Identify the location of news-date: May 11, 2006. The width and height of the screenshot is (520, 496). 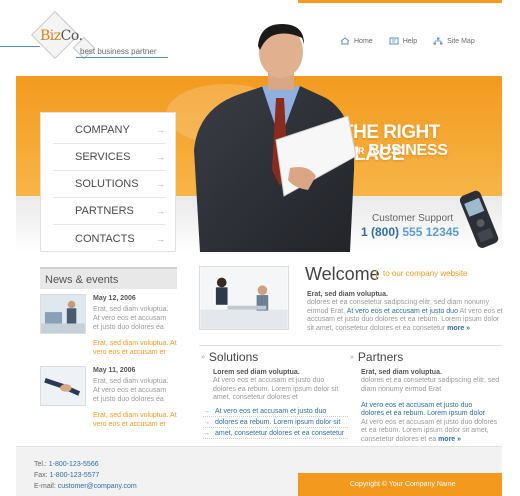
(114, 370).